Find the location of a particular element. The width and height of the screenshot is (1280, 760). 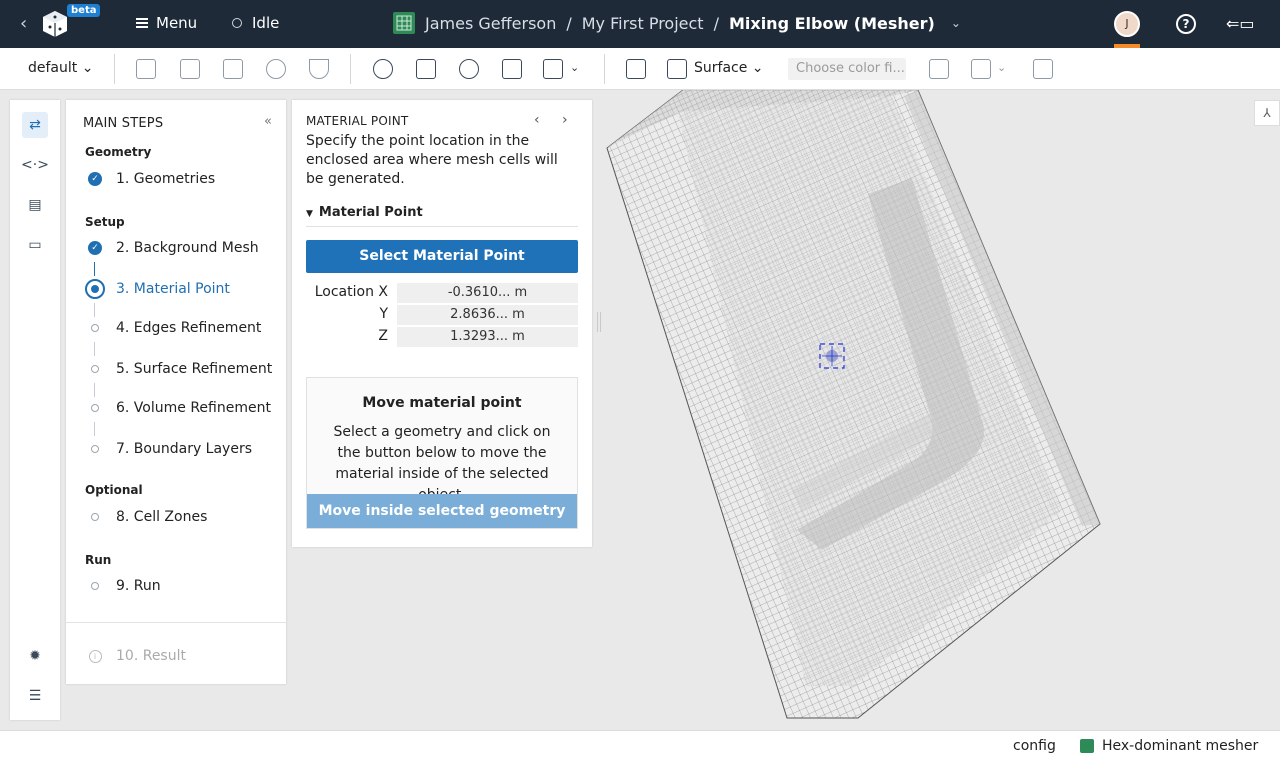

box-icon is located at coordinates (512, 69).